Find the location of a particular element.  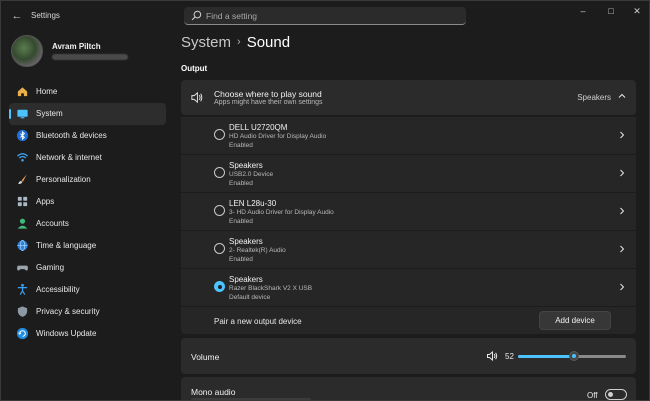

sidebar-item-windows-update: Windows Update is located at coordinates (87, 334).